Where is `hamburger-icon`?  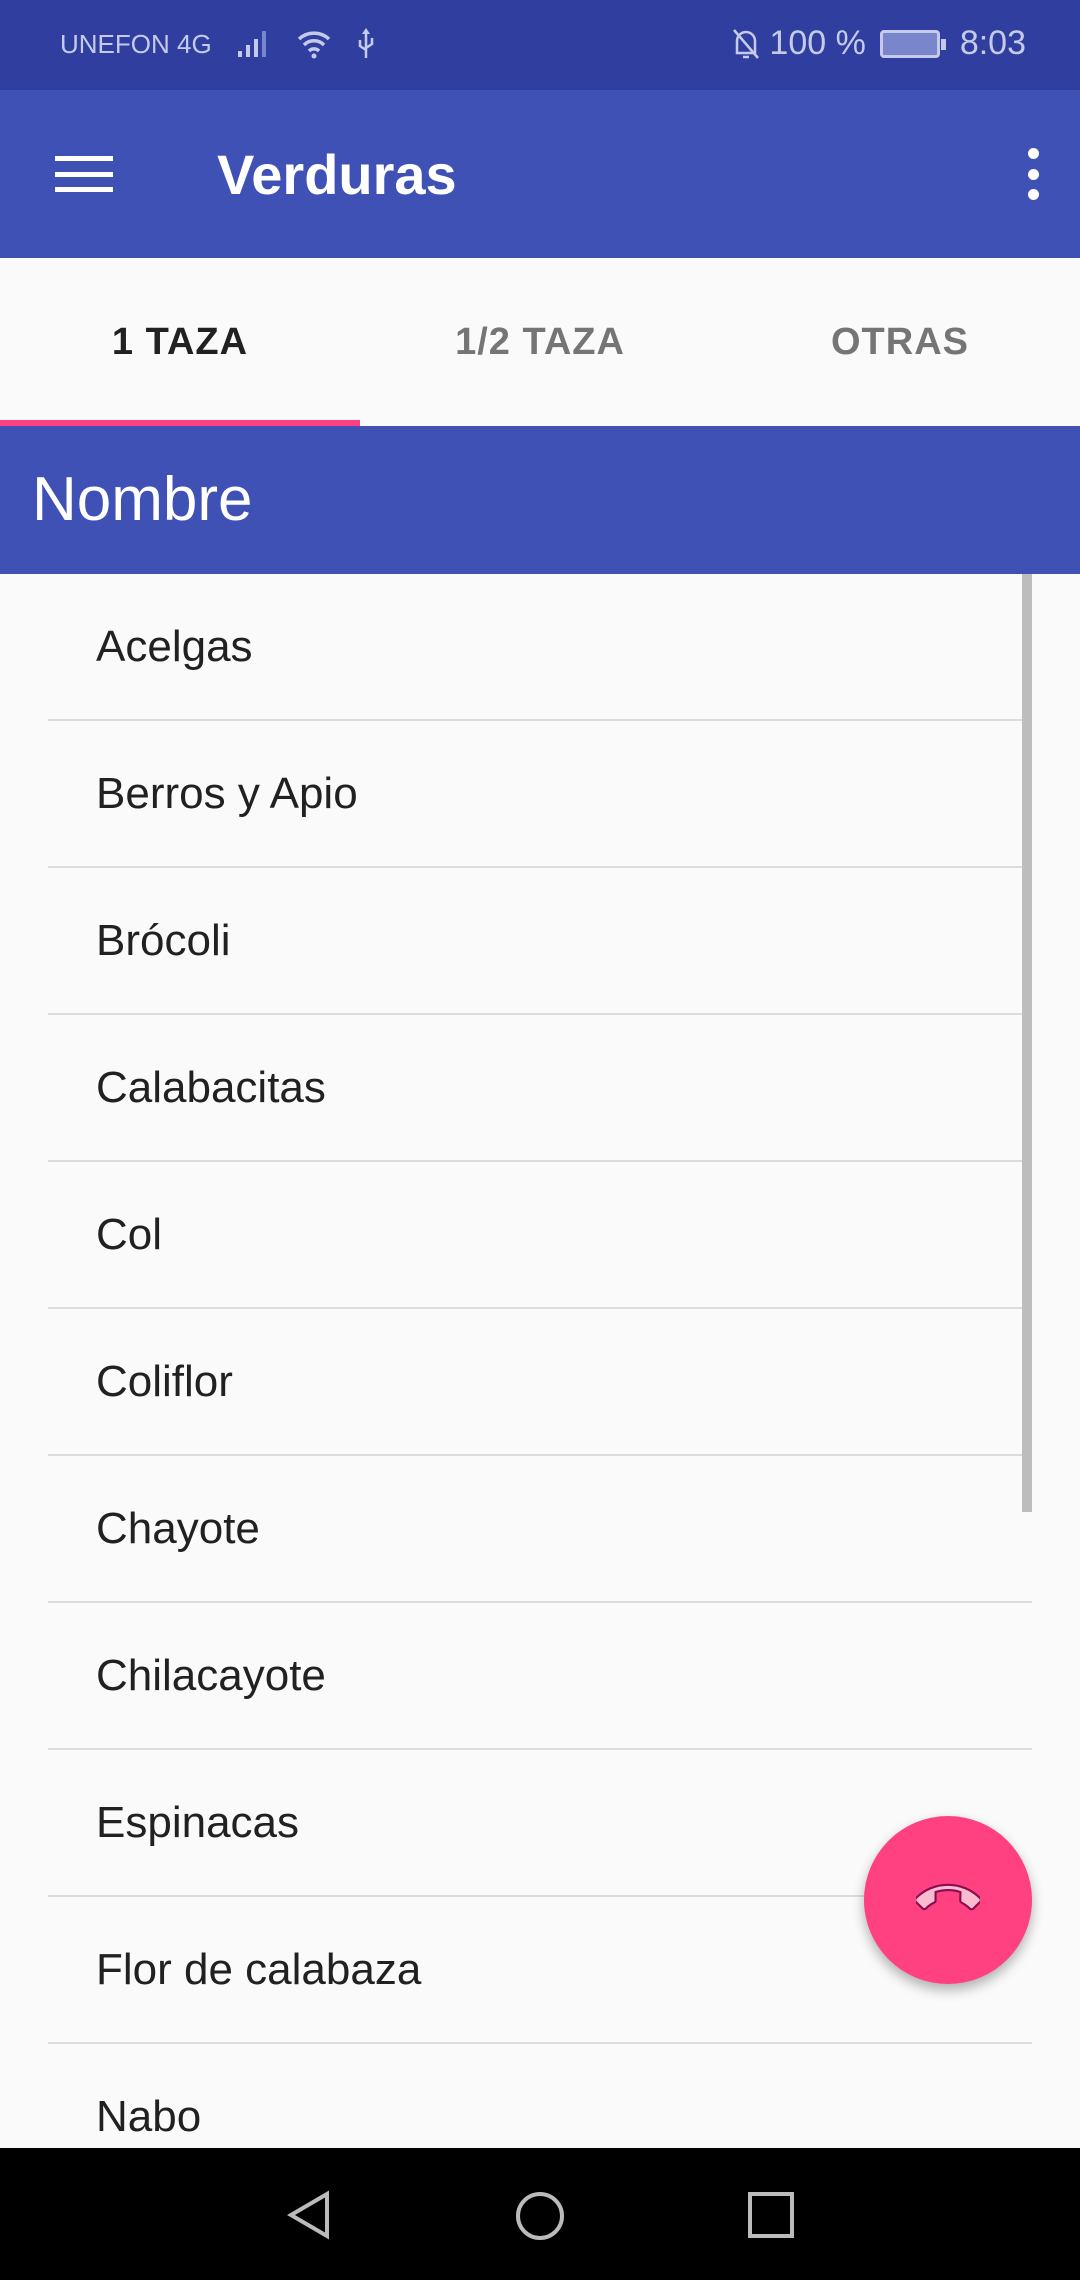 hamburger-icon is located at coordinates (84, 174).